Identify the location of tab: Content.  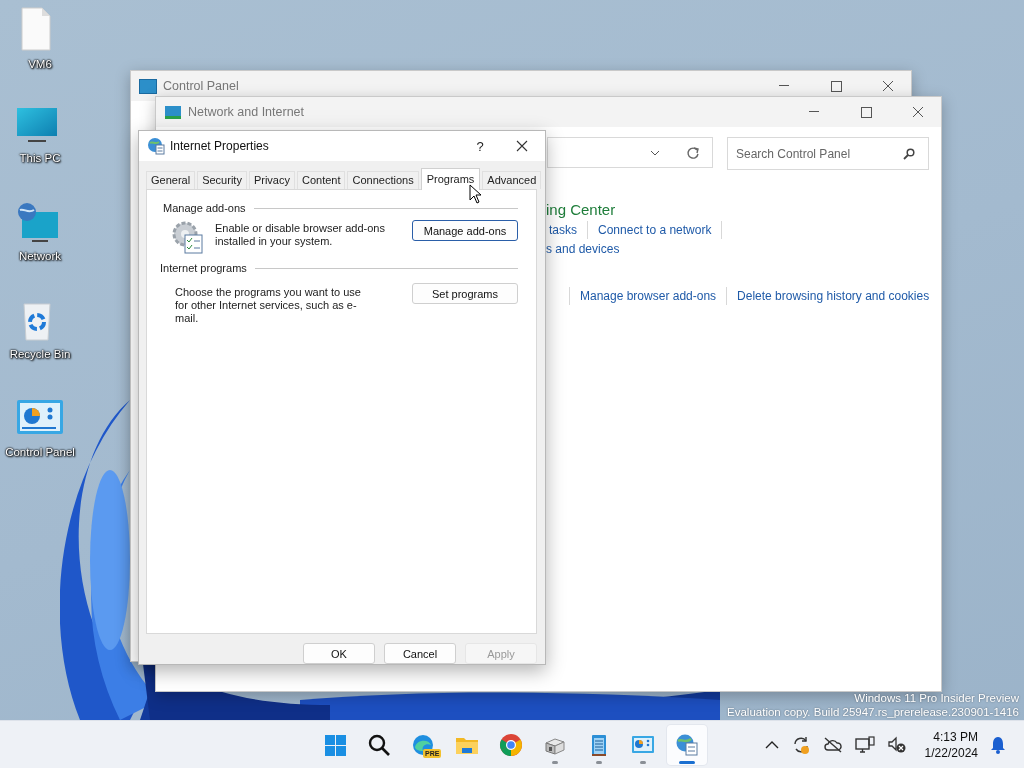
(321, 180).